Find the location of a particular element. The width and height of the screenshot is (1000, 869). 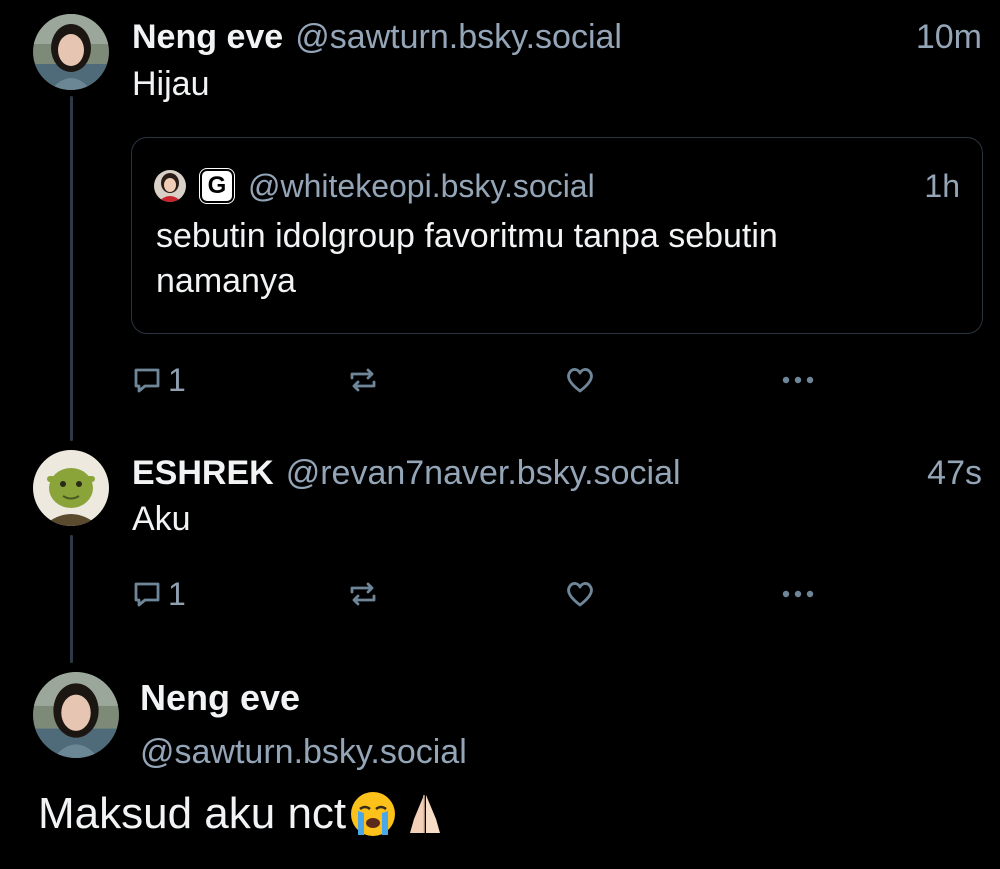

post-header: ESHREK @revan7naver.bsky.social 47s is located at coordinates (557, 473).